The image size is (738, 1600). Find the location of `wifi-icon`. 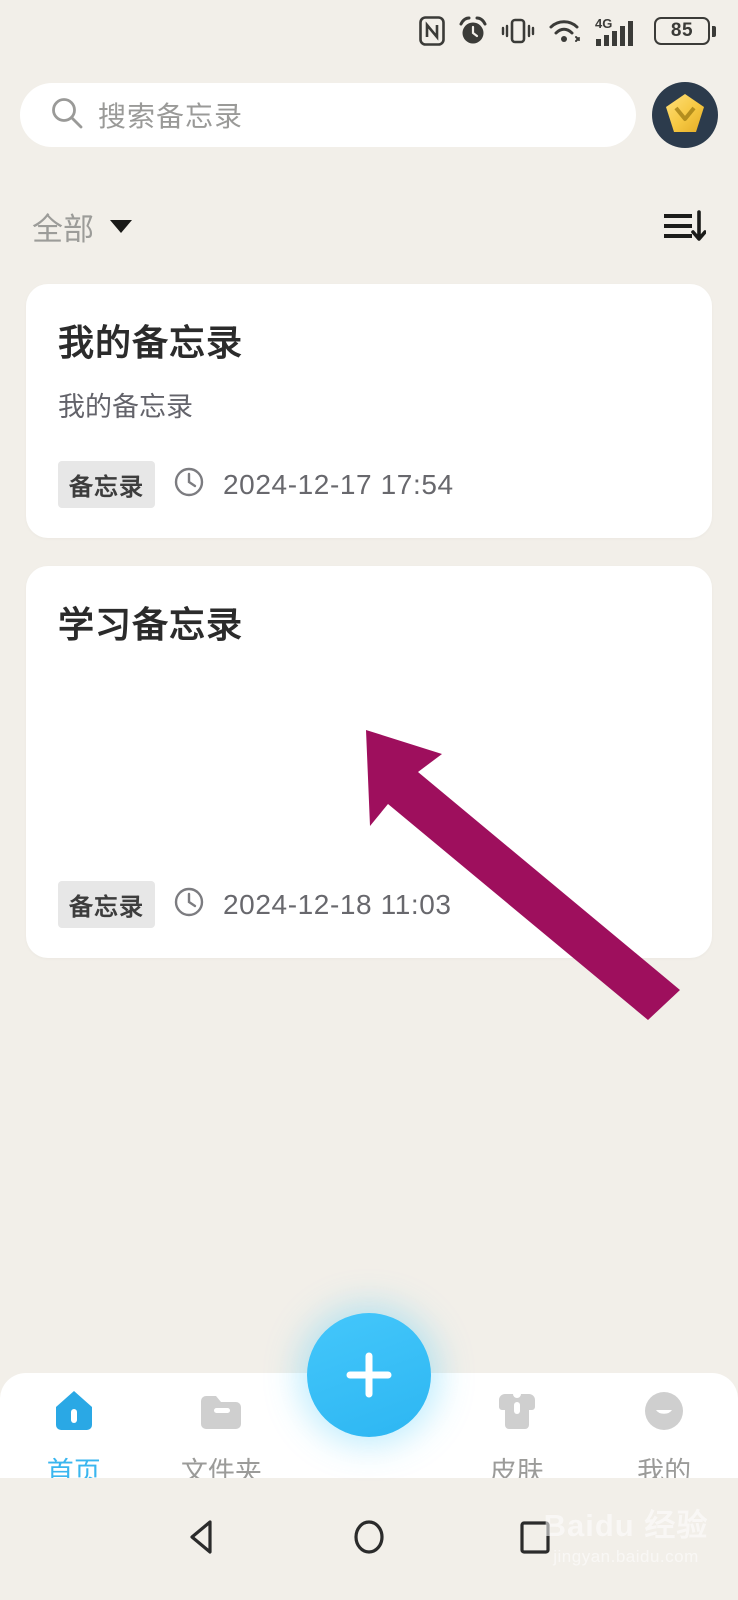

wifi-icon is located at coordinates (565, 31).